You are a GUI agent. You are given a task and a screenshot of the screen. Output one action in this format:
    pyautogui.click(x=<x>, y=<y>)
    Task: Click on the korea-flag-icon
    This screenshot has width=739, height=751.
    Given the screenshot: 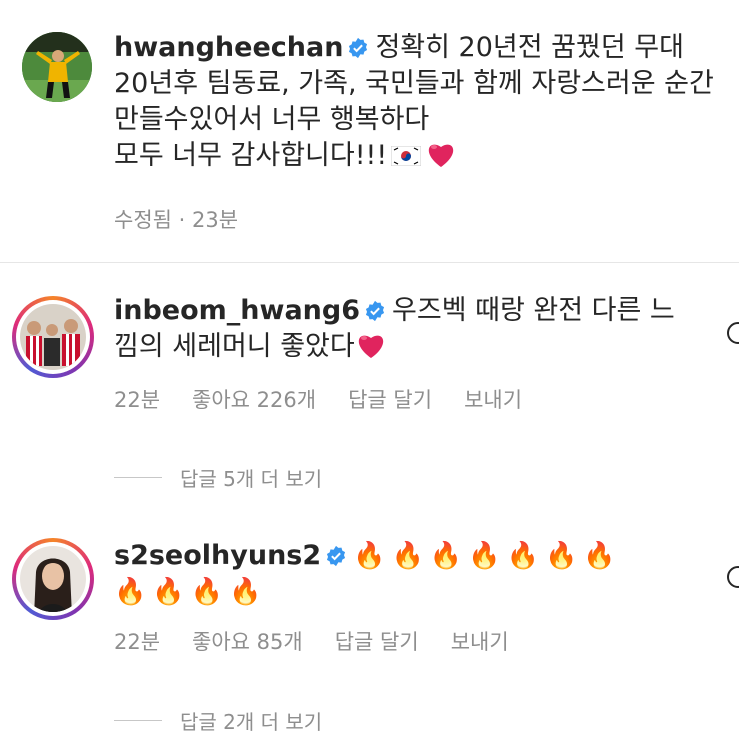 What is the action you would take?
    pyautogui.click(x=406, y=156)
    